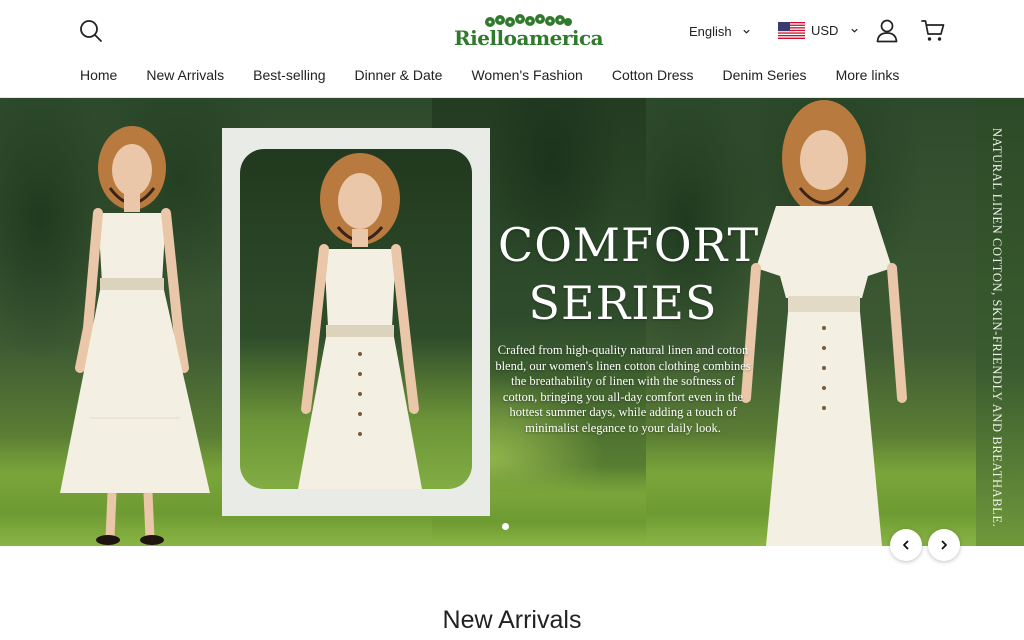  I want to click on search-icon, so click(91, 31).